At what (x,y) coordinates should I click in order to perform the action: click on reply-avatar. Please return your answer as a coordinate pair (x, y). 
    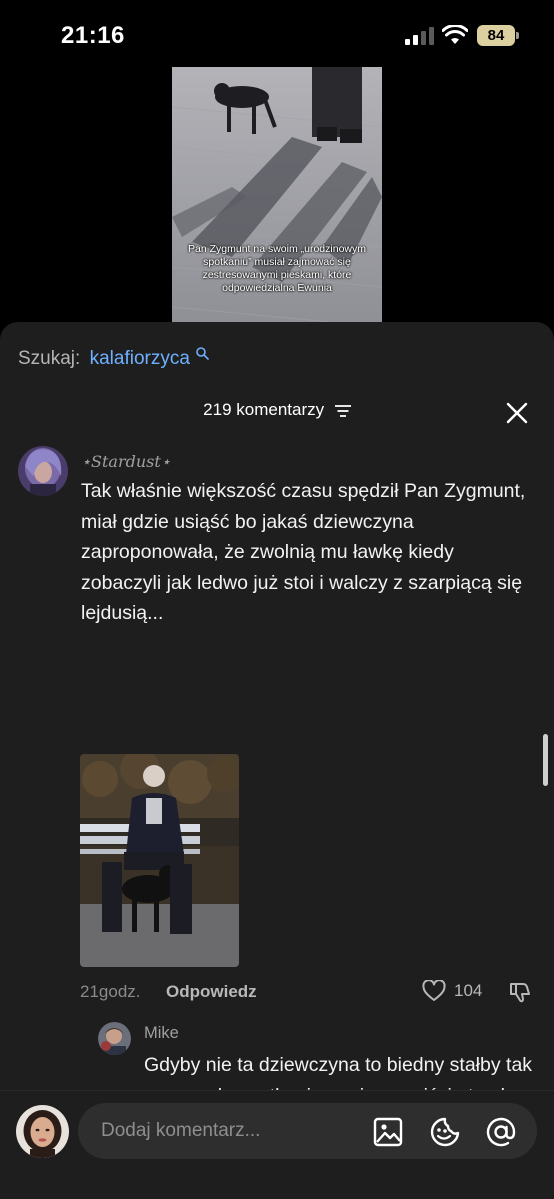
    Looking at the image, I should click on (114, 1038).